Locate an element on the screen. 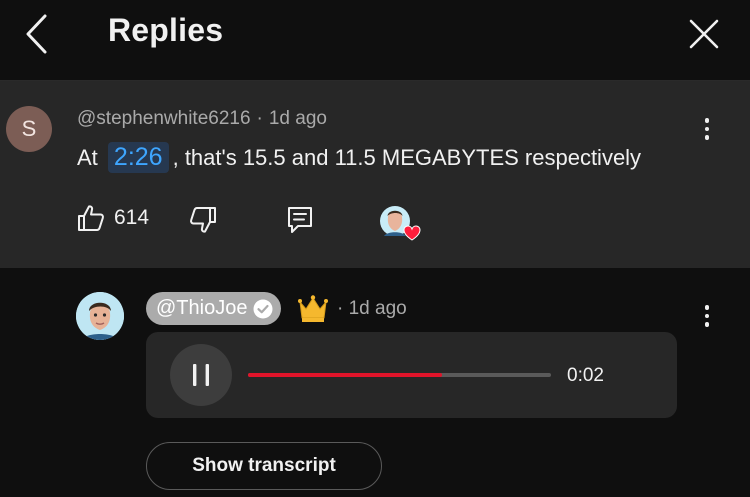 This screenshot has height=497, width=750. reply-time: 1d ago is located at coordinates (377, 308).